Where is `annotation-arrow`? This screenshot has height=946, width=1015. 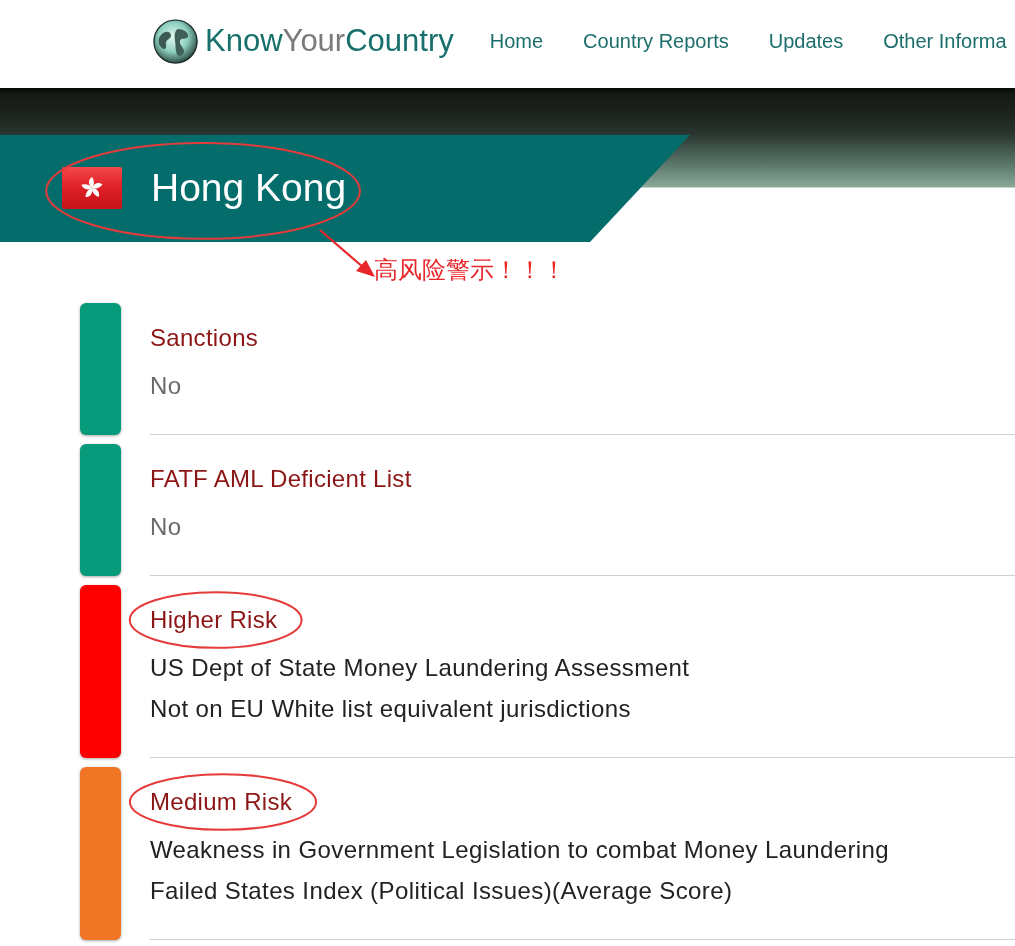 annotation-arrow is located at coordinates (347, 253).